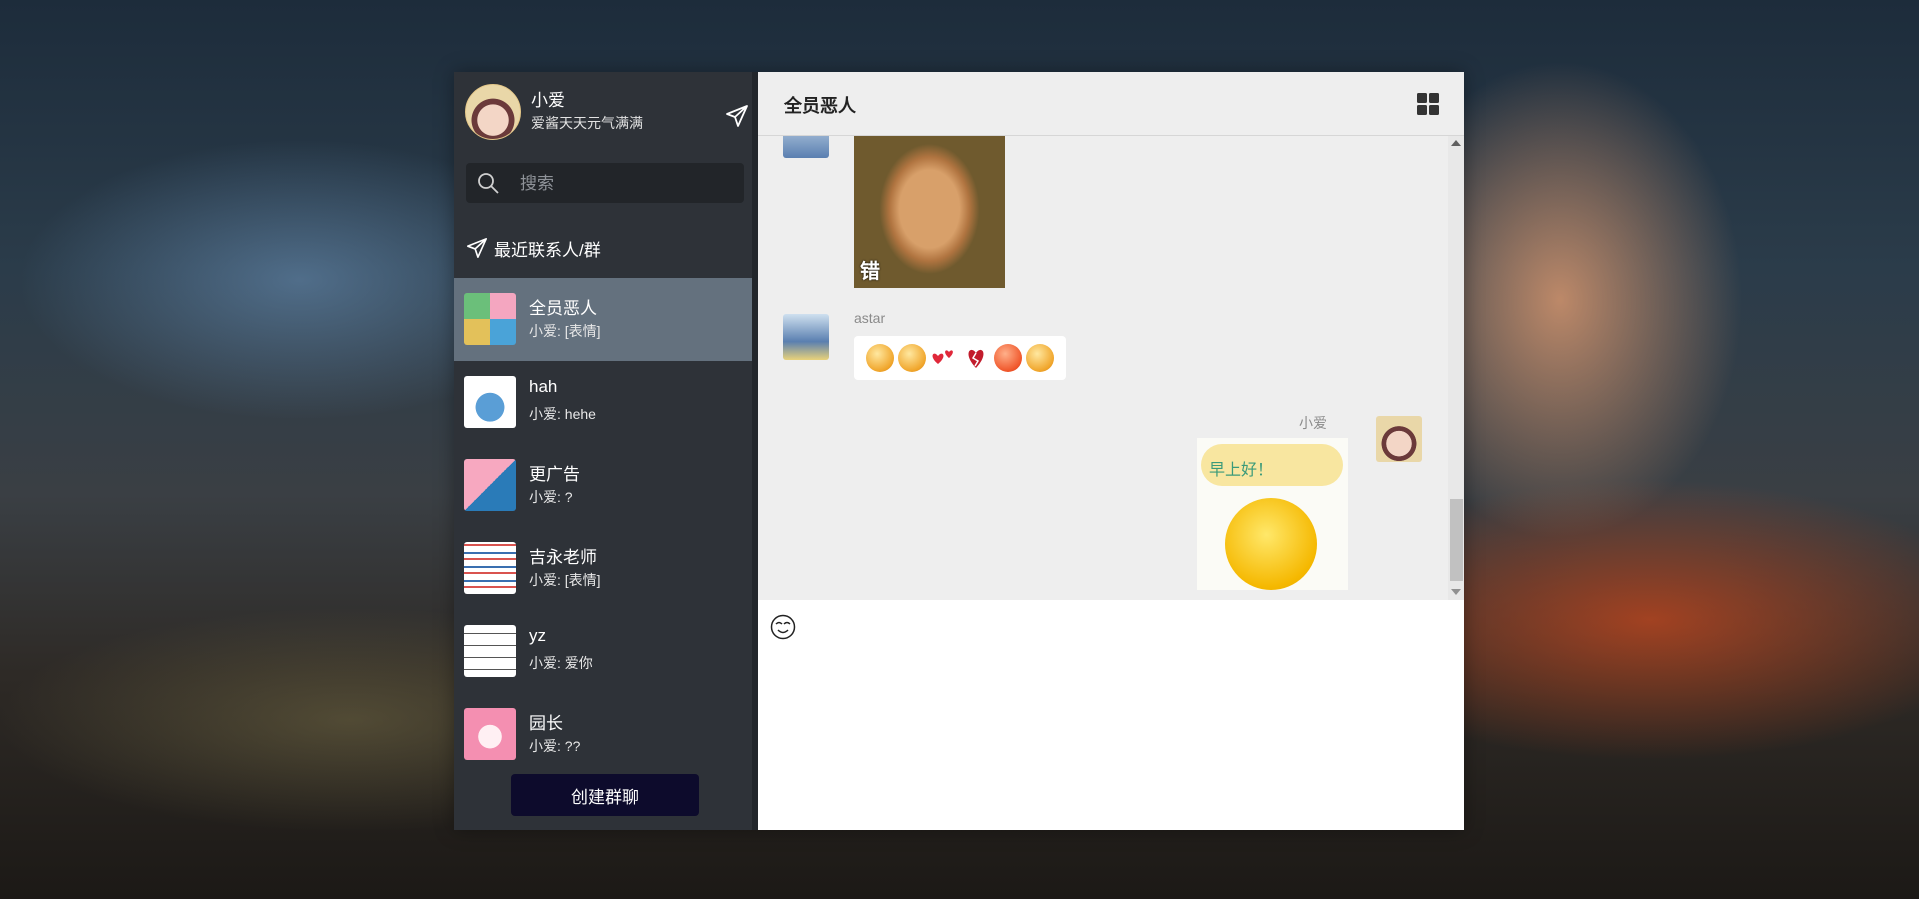 The width and height of the screenshot is (1919, 899). What do you see at coordinates (870, 272) in the screenshot?
I see `image-caption: 错` at bounding box center [870, 272].